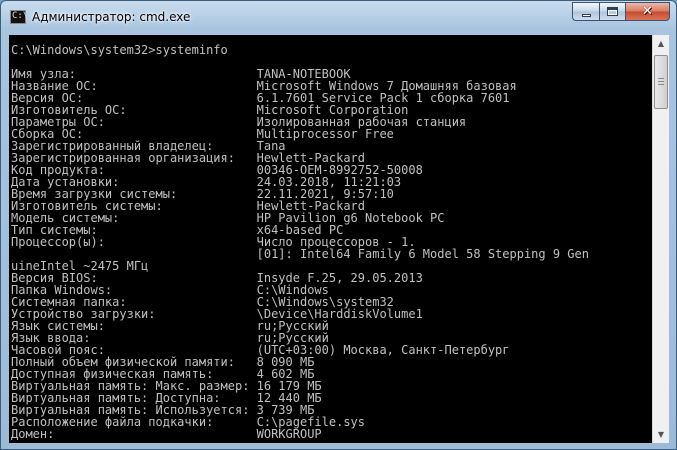 This screenshot has height=450, width=677. I want to click on caption-buttons: ✕, so click(621, 11).